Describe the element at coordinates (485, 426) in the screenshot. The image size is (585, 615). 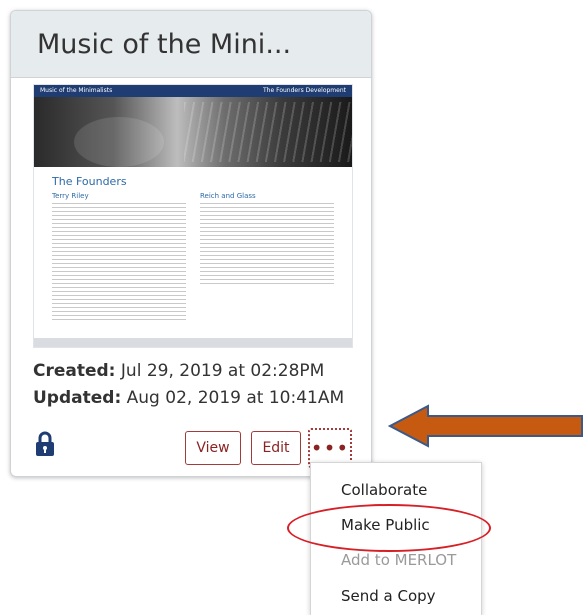
I see `arrow-left-icon` at that location.